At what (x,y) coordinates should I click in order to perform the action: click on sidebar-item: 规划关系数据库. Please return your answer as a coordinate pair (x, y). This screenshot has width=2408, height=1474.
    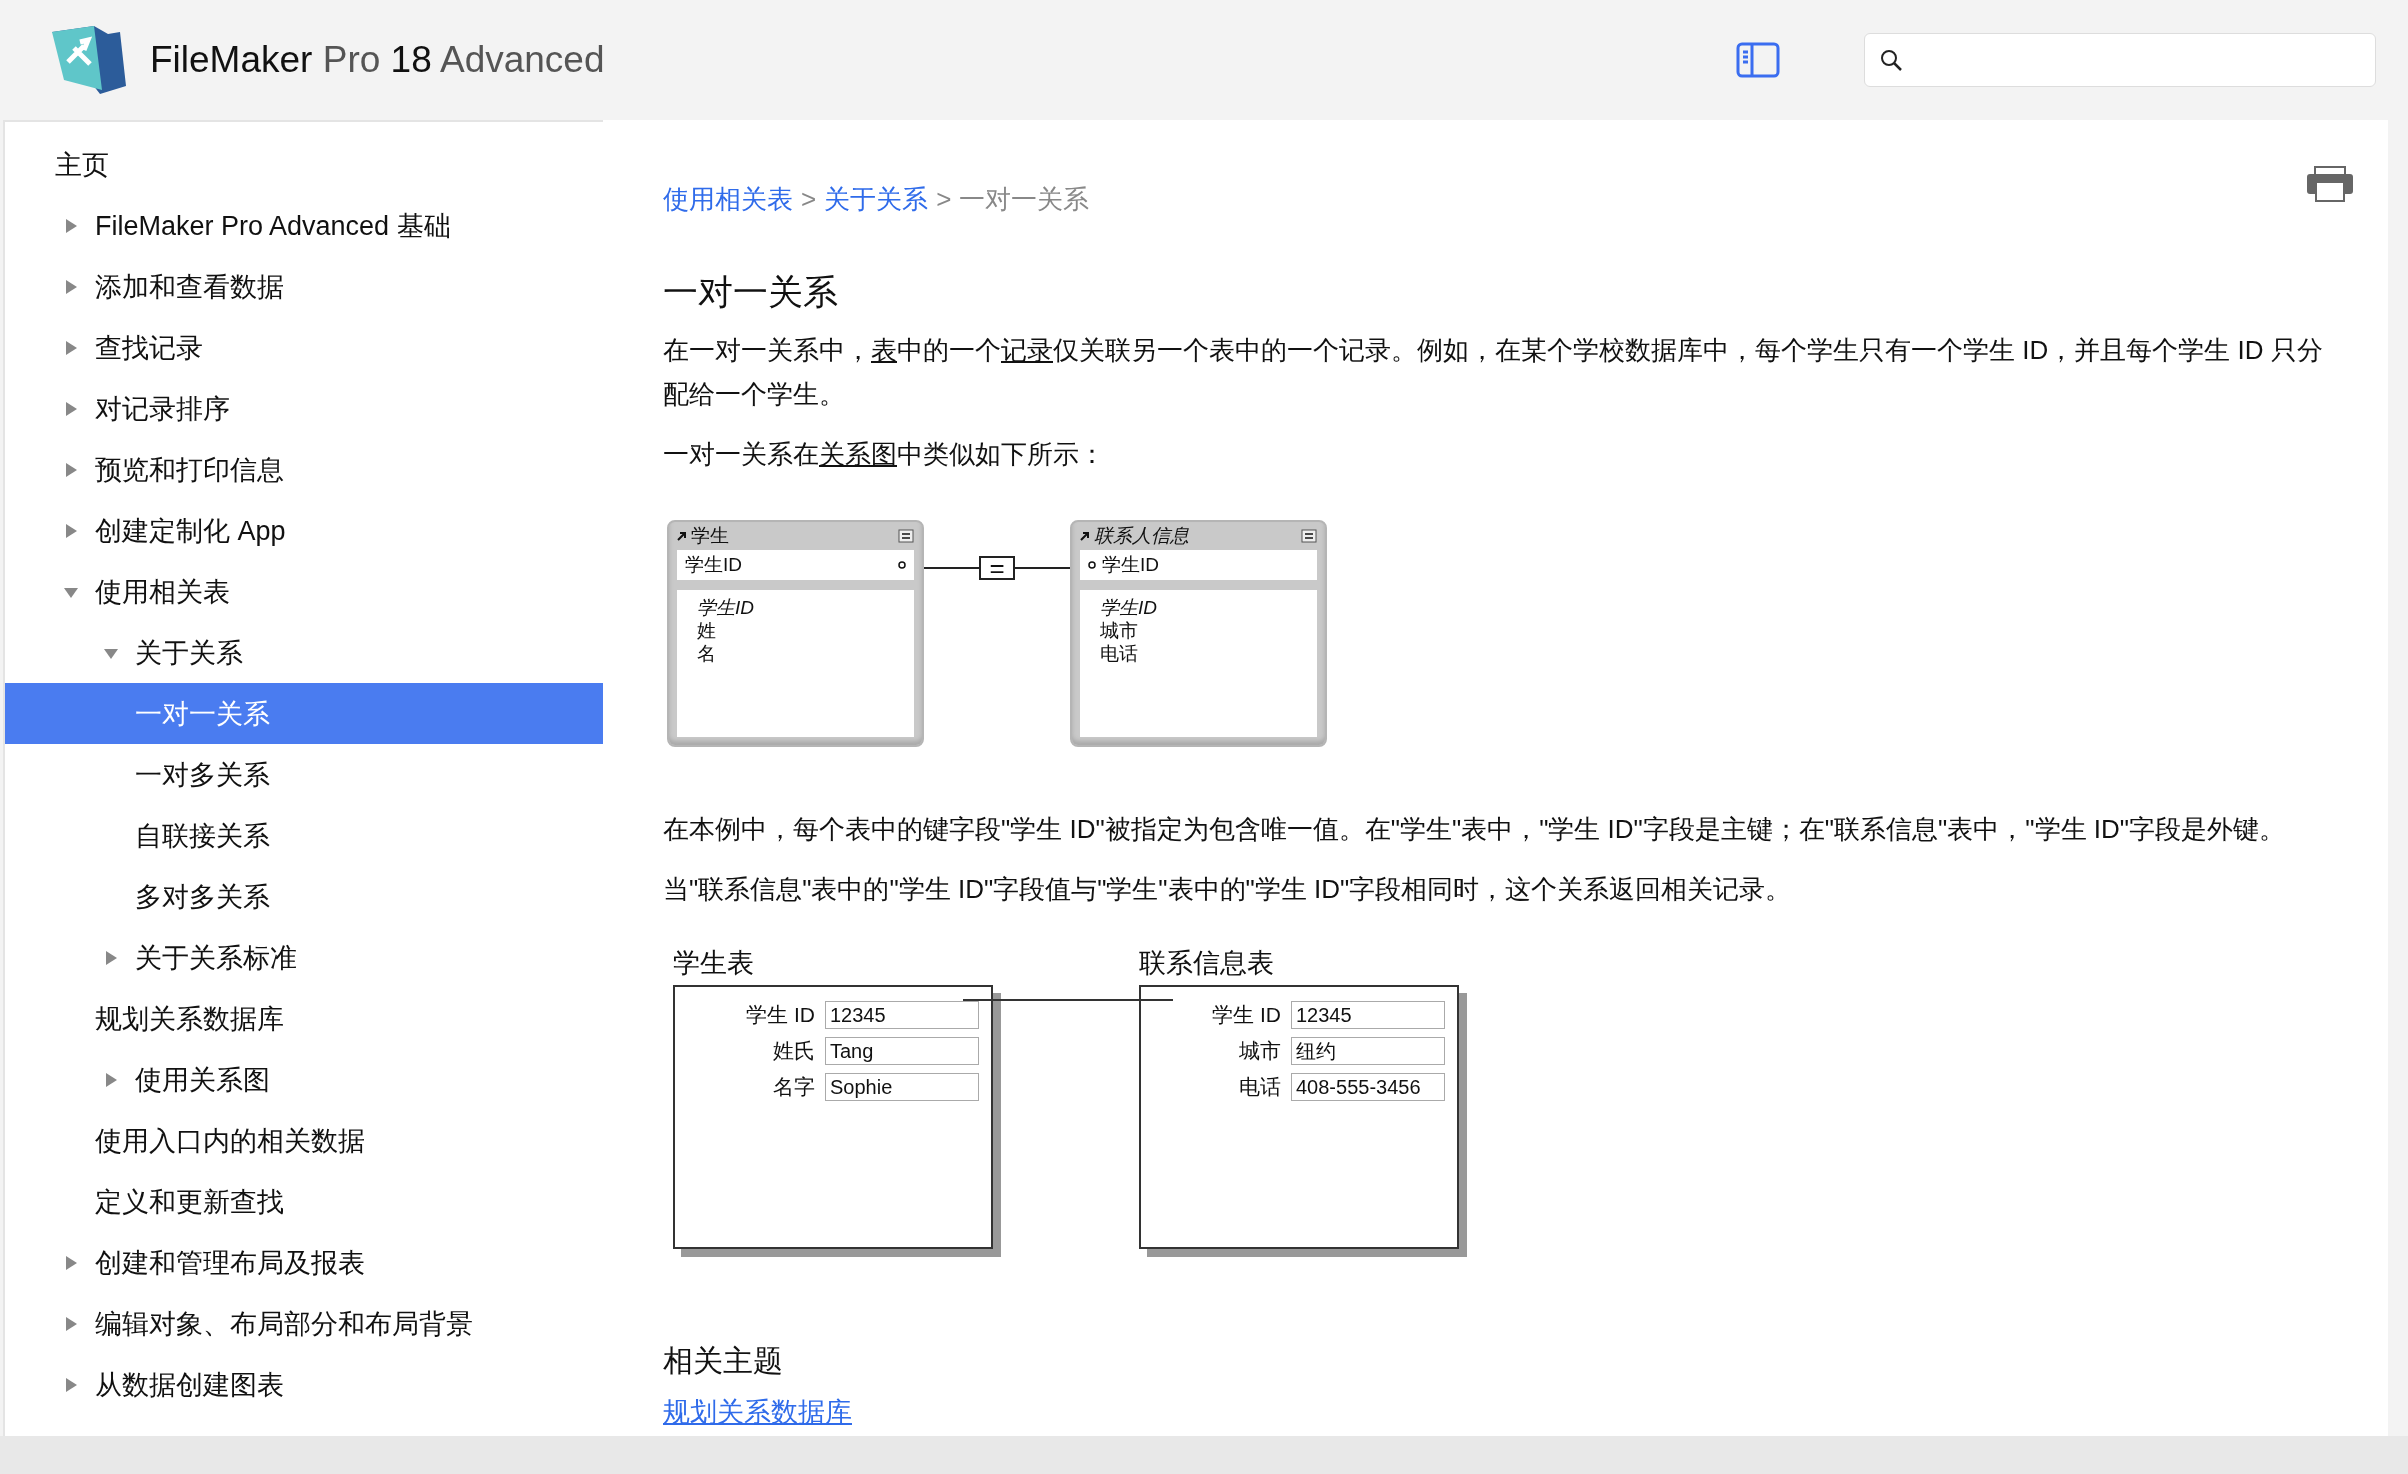
    Looking at the image, I should click on (304, 1018).